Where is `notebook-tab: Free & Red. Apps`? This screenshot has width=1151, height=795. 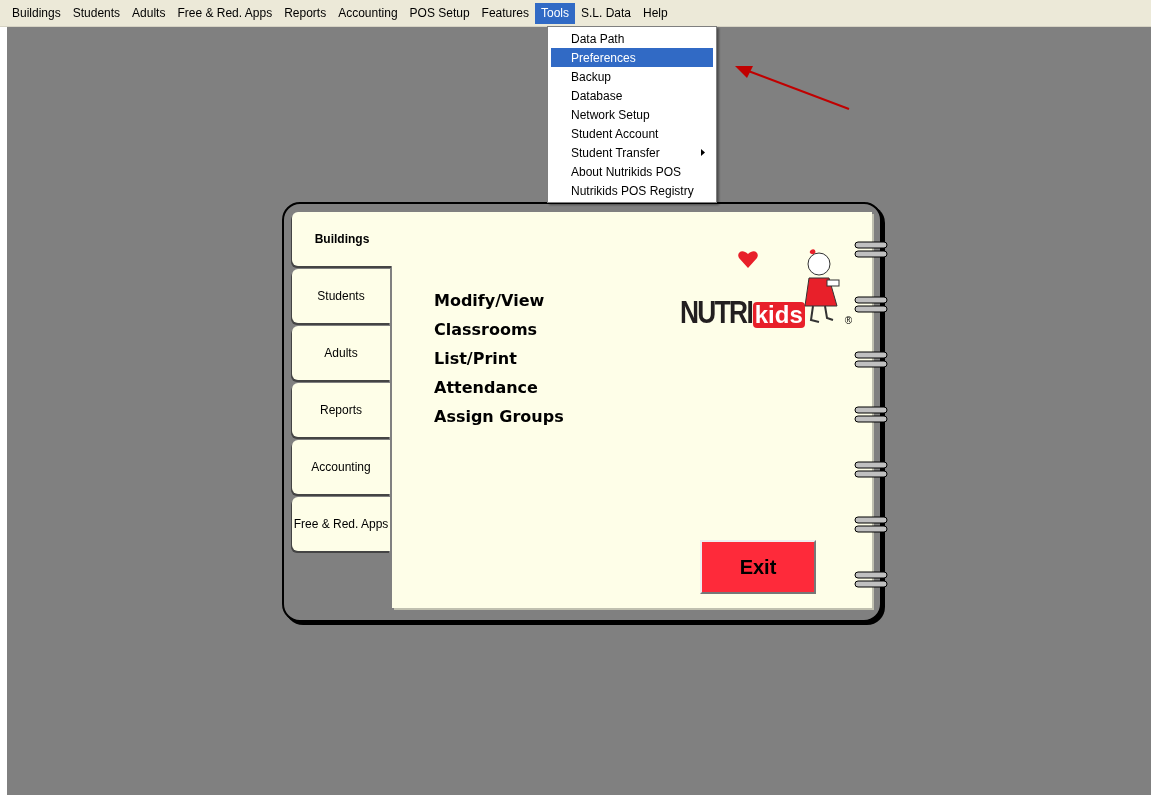
notebook-tab: Free & Red. Apps is located at coordinates (341, 524).